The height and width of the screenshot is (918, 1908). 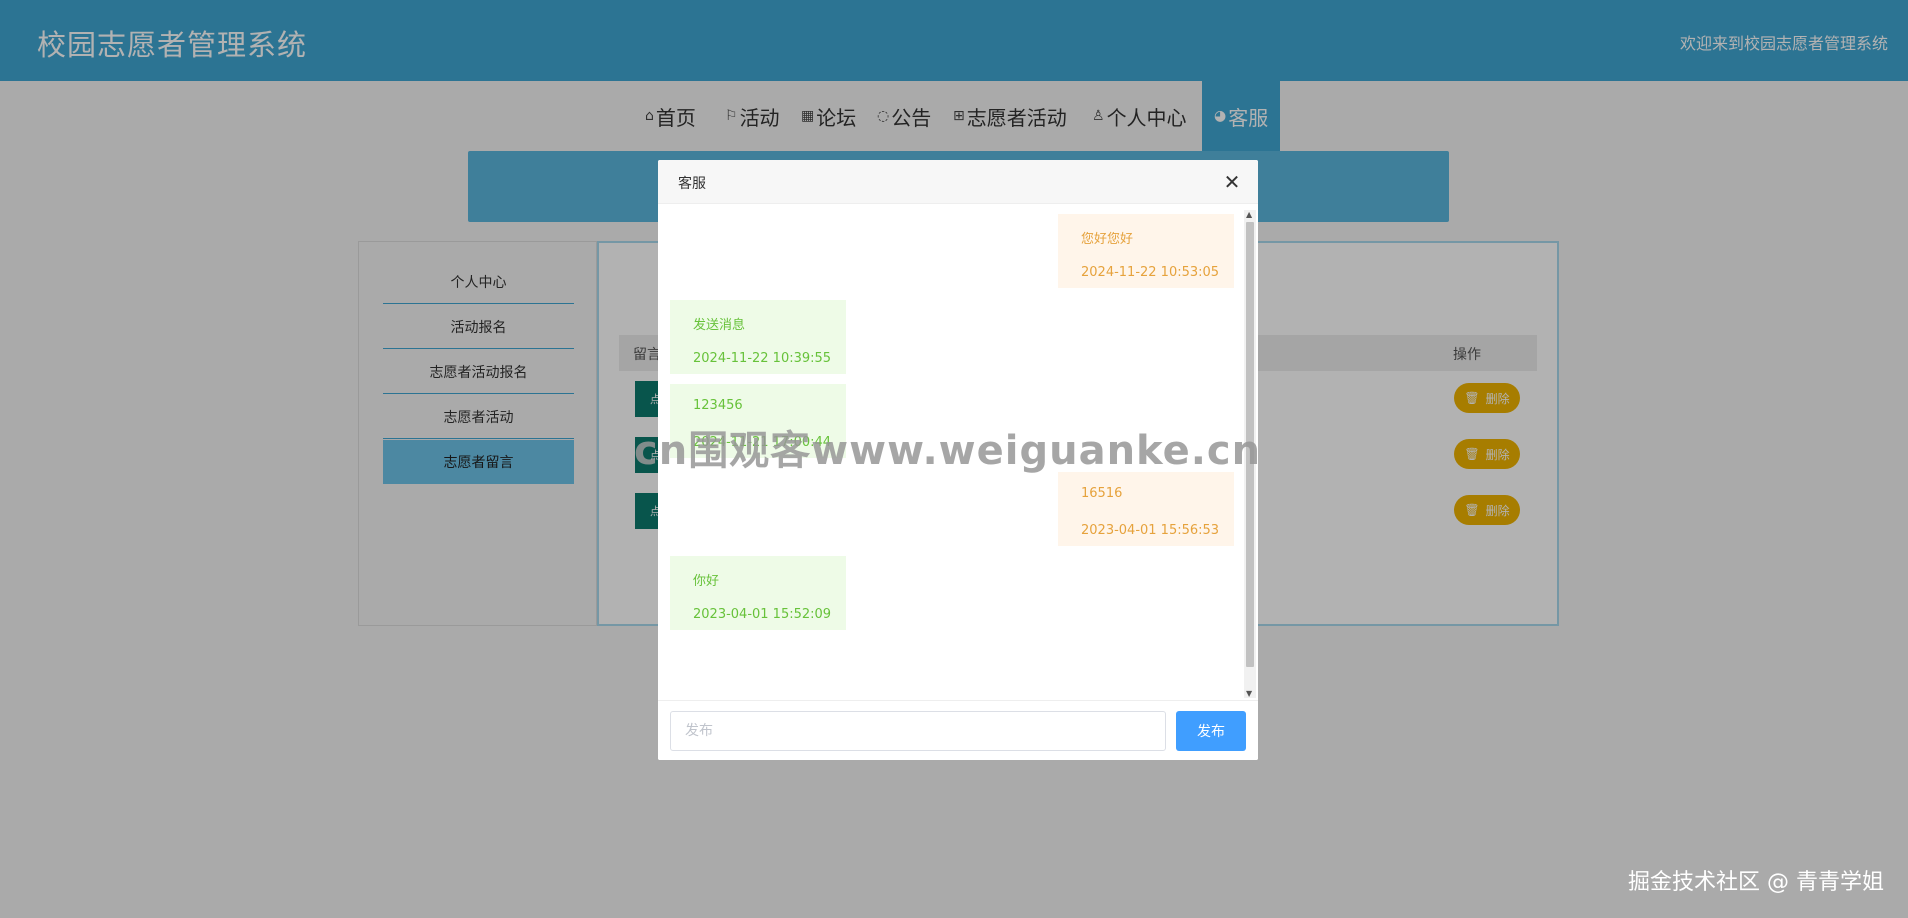 I want to click on dialog-footer: 发布, so click(x=958, y=730).